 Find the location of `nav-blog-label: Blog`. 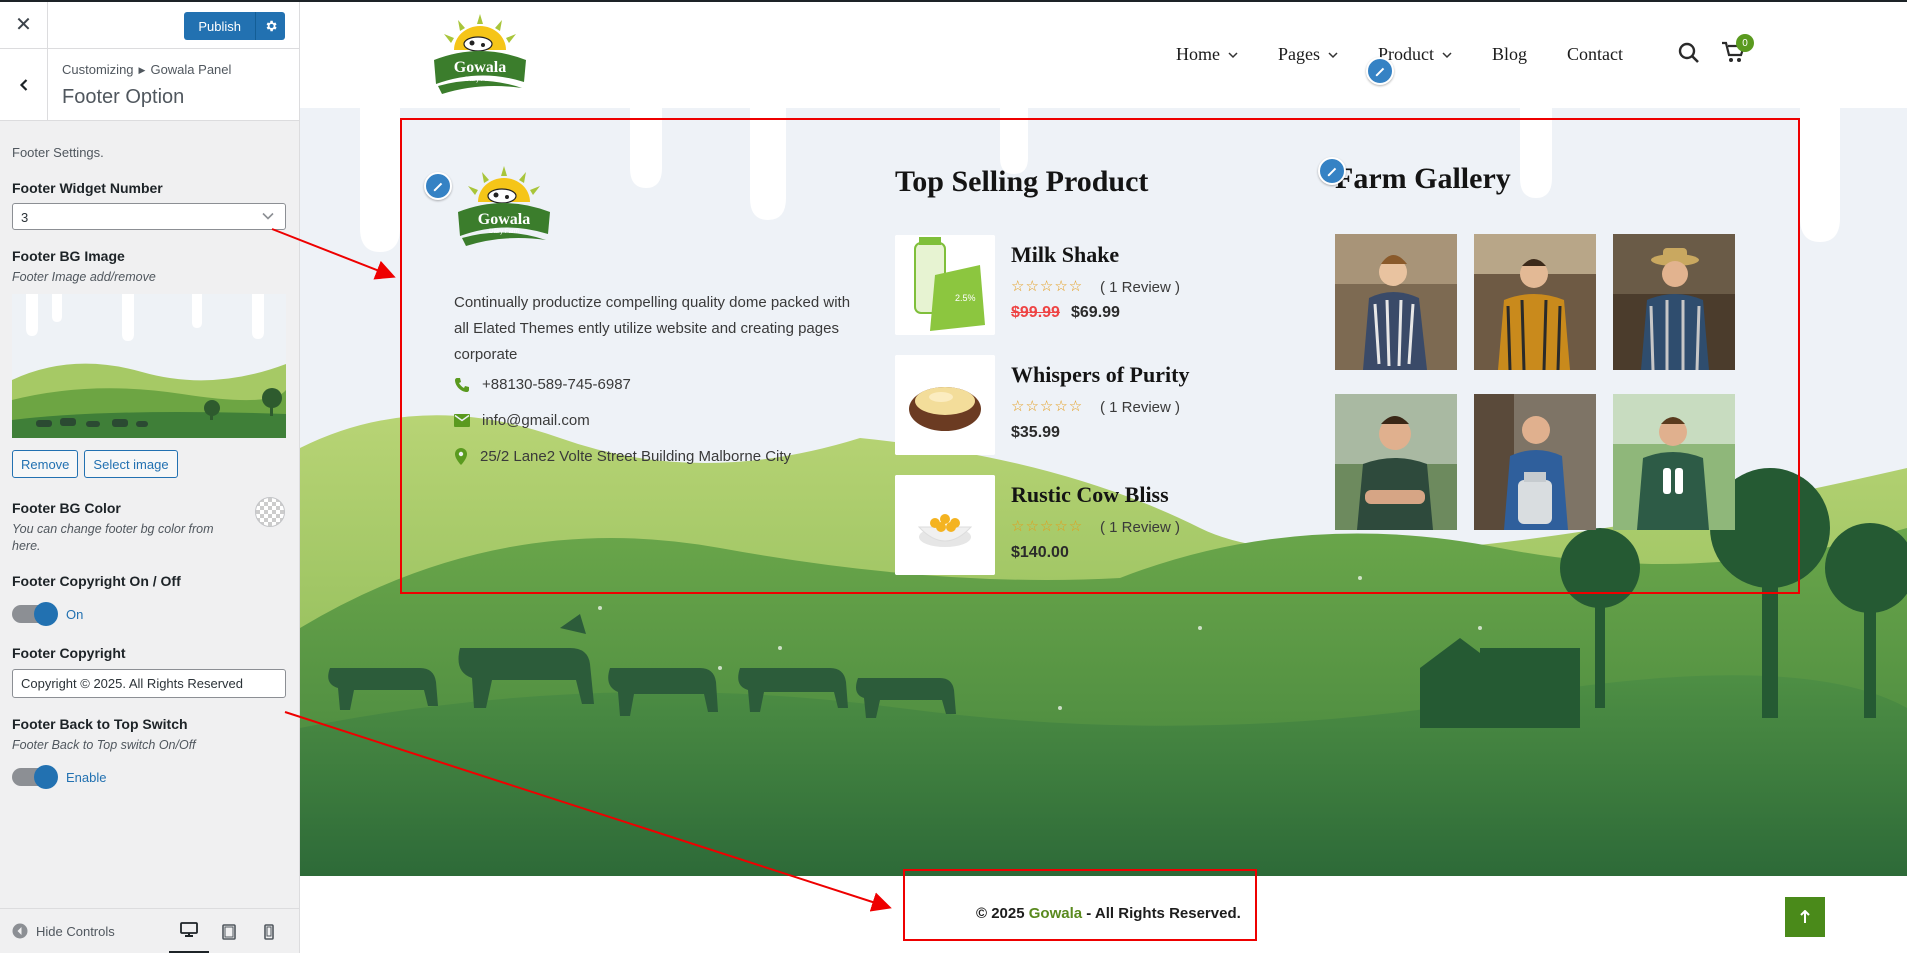

nav-blog-label: Blog is located at coordinates (1510, 54).